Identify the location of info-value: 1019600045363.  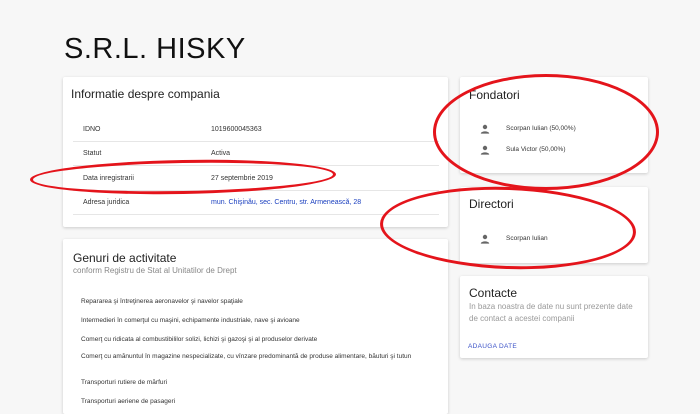
(236, 129).